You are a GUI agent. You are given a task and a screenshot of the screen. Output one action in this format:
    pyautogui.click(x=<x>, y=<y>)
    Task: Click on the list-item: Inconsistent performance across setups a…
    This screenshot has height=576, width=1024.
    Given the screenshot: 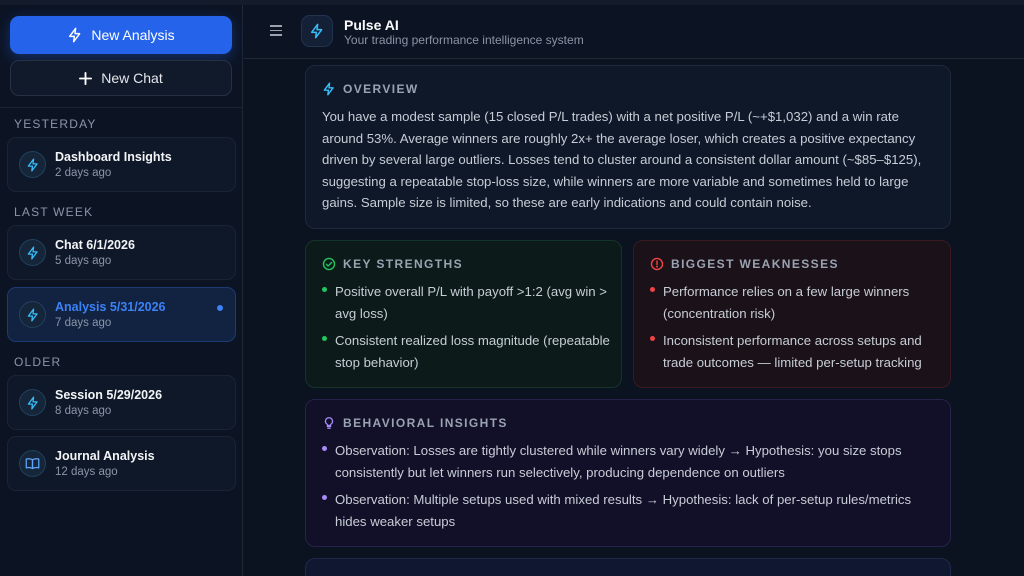 What is the action you would take?
    pyautogui.click(x=795, y=351)
    